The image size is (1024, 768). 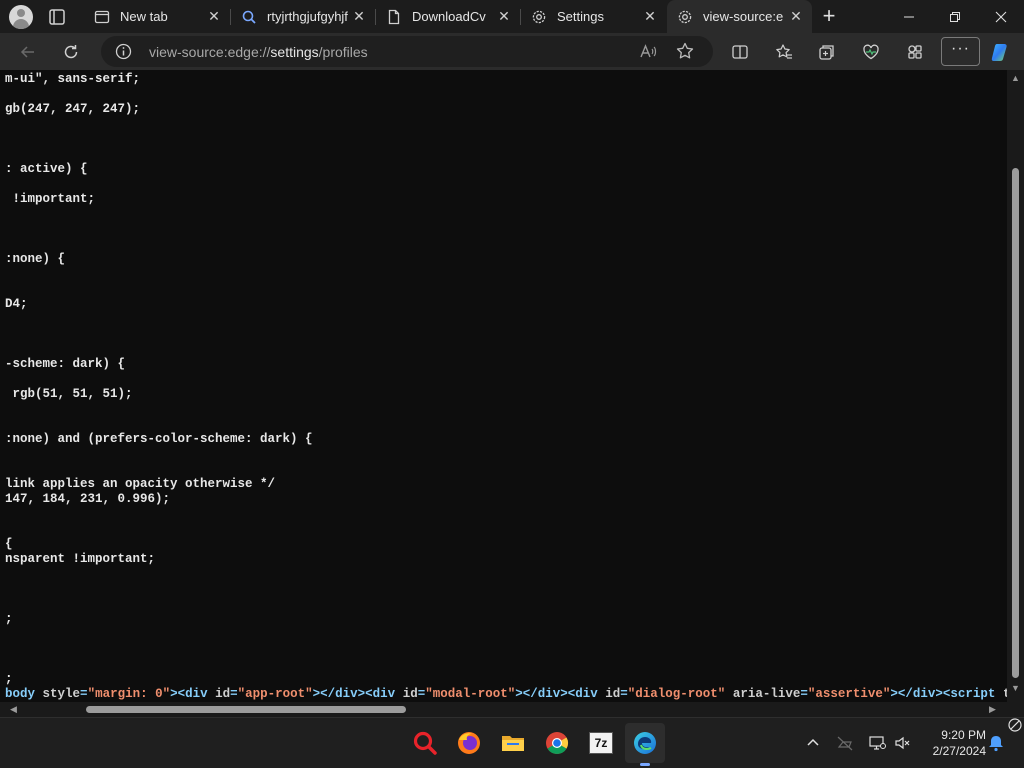 I want to click on code-line: gb(247, 247, 247);, so click(x=73, y=109).